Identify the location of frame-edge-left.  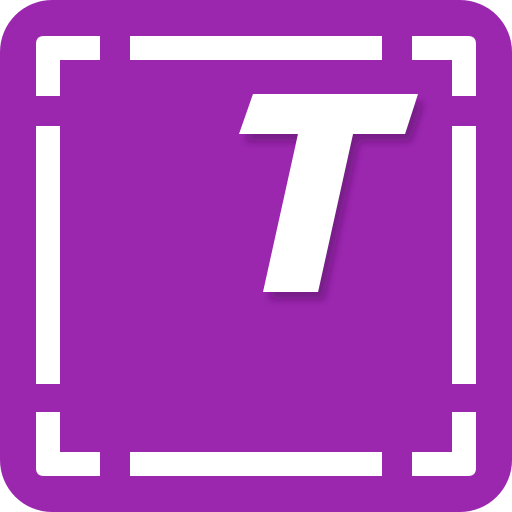
(48, 255).